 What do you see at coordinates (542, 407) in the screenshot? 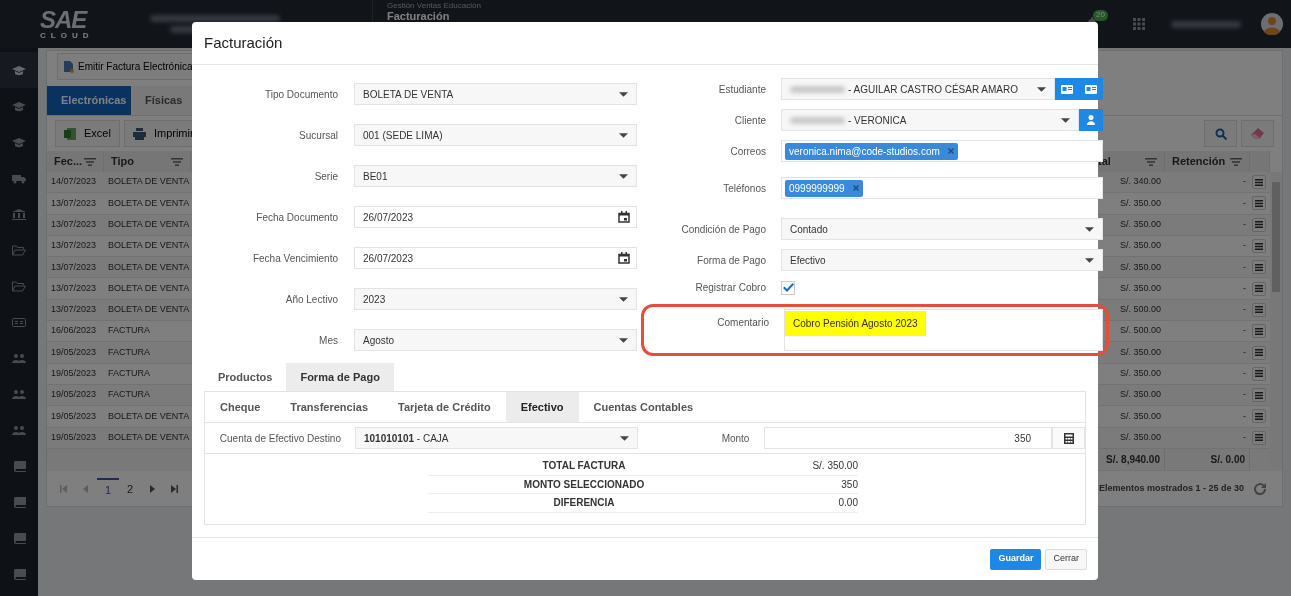
I see `tab: Efectivo` at bounding box center [542, 407].